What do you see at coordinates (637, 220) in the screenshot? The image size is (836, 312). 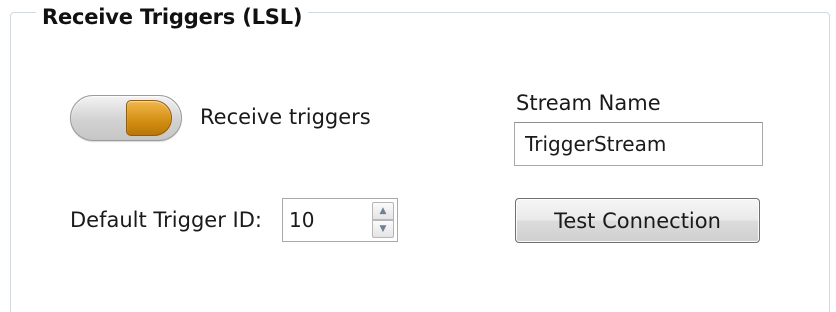 I see `test-connection-button: Test Connection` at bounding box center [637, 220].